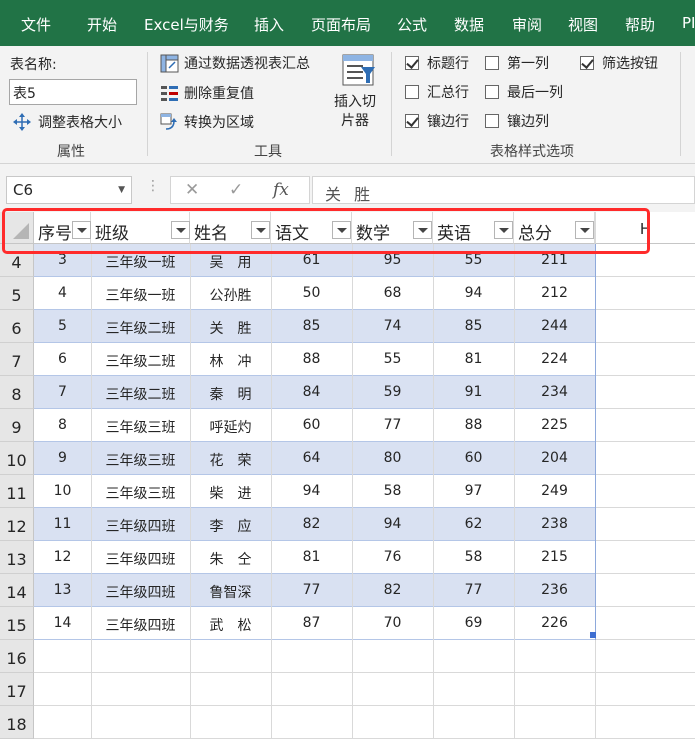  What do you see at coordinates (412, 121) in the screenshot?
I see `banded-rows-checkbox` at bounding box center [412, 121].